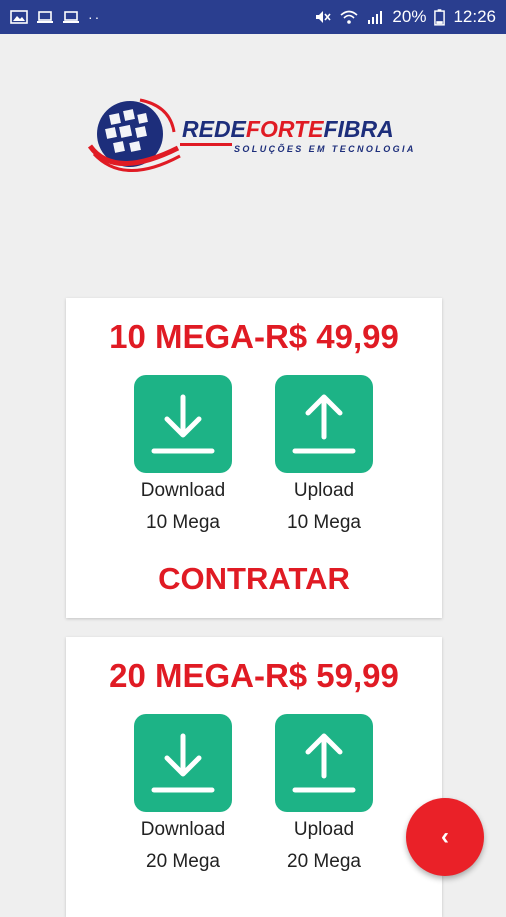 The width and height of the screenshot is (506, 917). I want to click on gallery-icon, so click(19, 17).